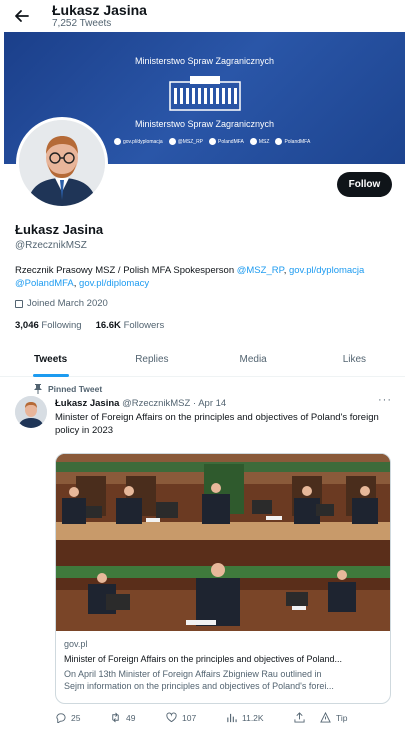 This screenshot has height=746, width=415. I want to click on banner-link: @MSZ_RP, so click(185, 141).